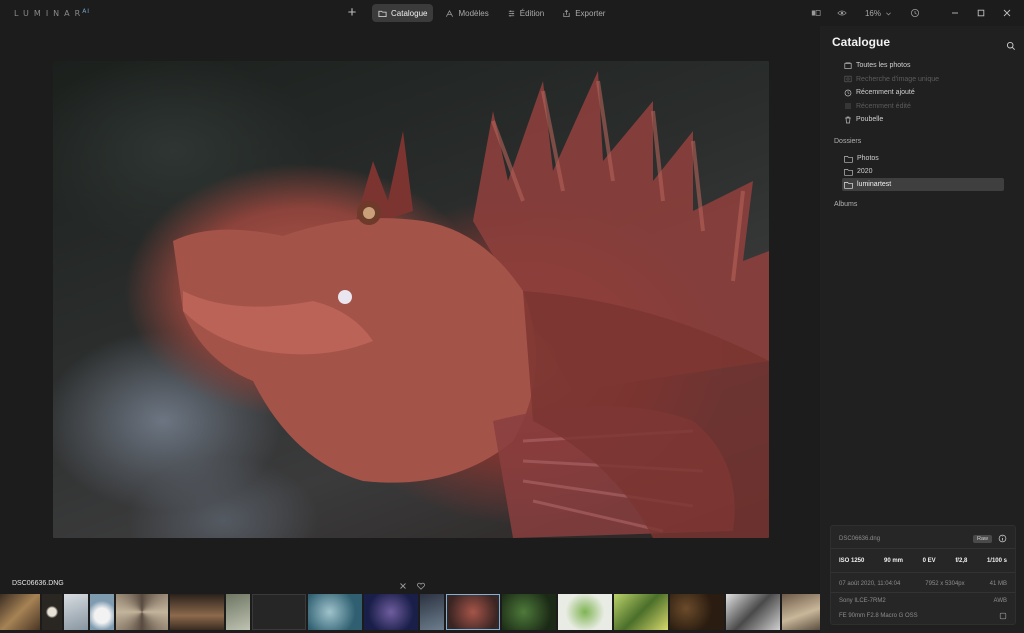 Image resolution: width=1024 pixels, height=633 pixels. What do you see at coordinates (873, 13) in the screenshot?
I see `zoom-value: 16%` at bounding box center [873, 13].